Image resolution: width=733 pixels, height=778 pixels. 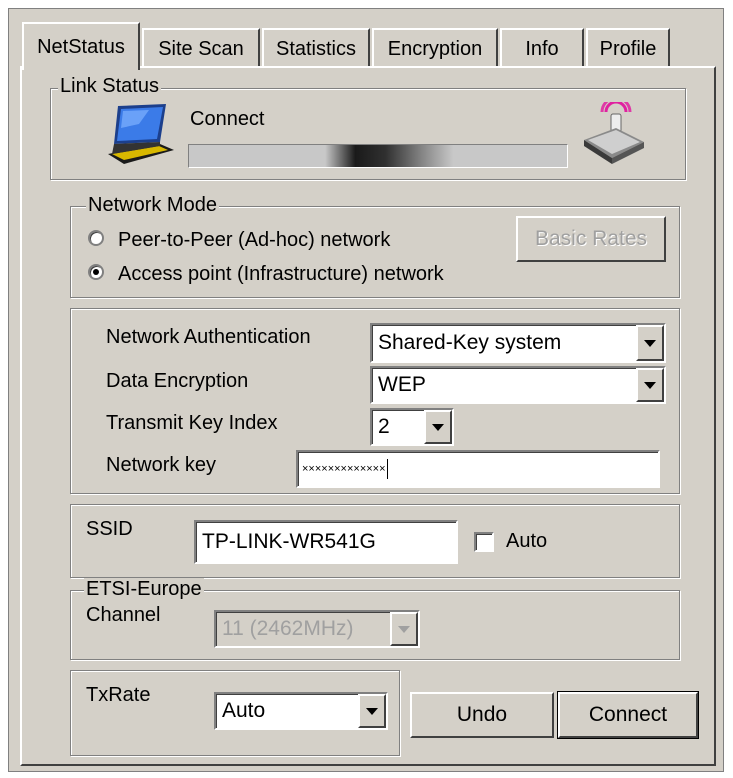 What do you see at coordinates (192, 423) in the screenshot?
I see `transmit-key-index-label: Transmit Key Index` at bounding box center [192, 423].